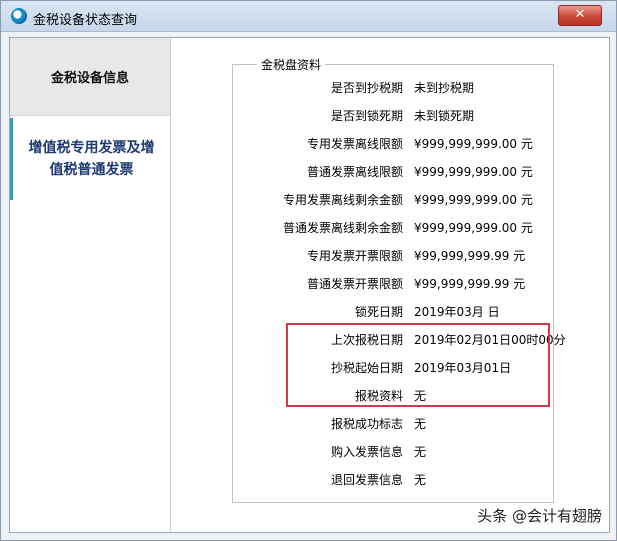 The height and width of the screenshot is (541, 617). Describe the element at coordinates (19, 16) in the screenshot. I see `app-logo-icon` at that location.